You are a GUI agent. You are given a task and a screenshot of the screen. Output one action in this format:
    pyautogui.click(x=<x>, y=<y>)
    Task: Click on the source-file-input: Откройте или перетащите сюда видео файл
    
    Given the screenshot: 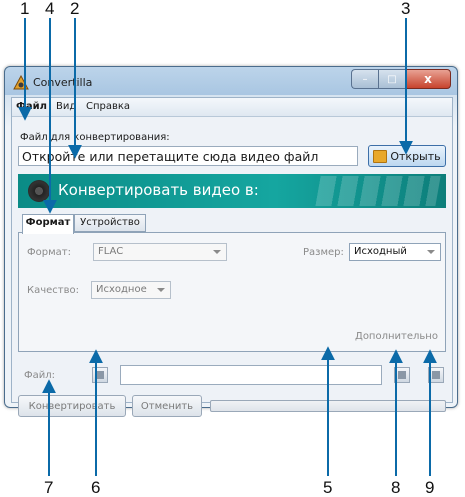 What is the action you would take?
    pyautogui.click(x=188, y=156)
    